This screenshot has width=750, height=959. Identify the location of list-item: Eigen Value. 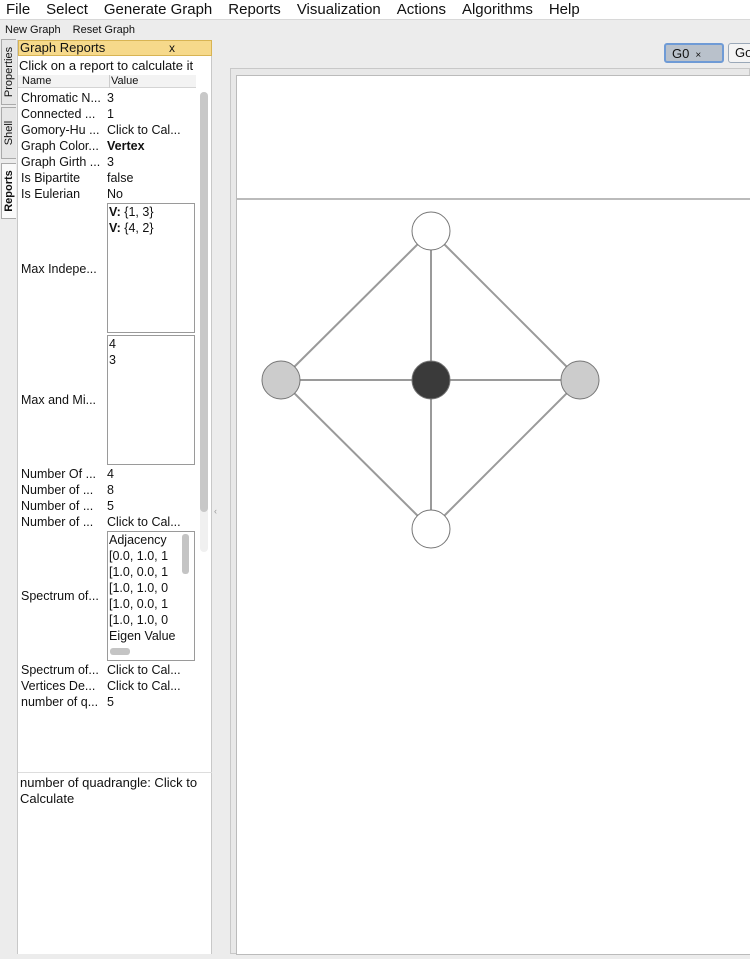
(142, 636).